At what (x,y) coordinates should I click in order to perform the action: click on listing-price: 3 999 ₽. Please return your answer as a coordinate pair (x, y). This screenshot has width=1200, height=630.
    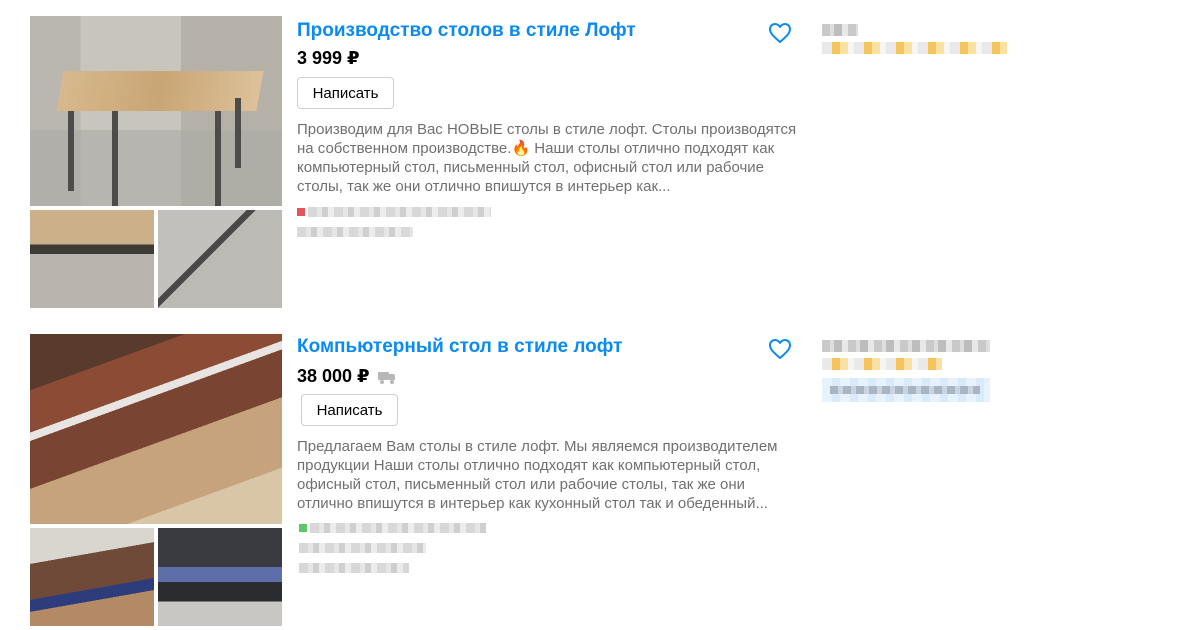
    Looking at the image, I should click on (328, 58).